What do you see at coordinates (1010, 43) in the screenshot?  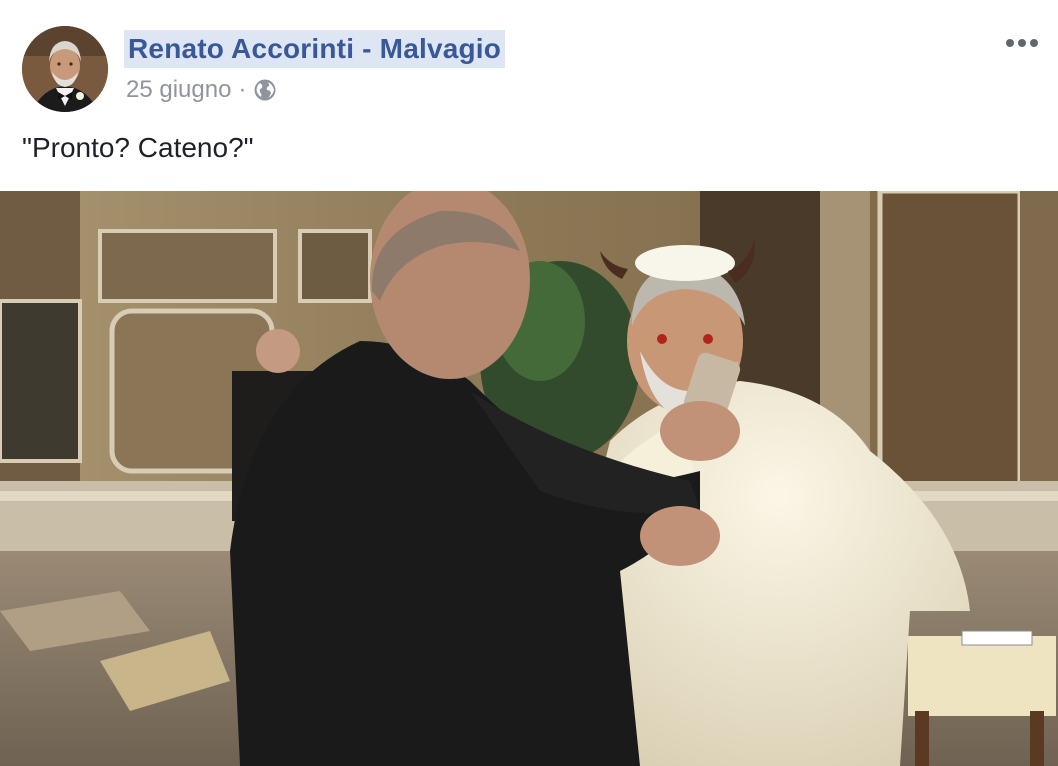 I see `more-options-icon` at bounding box center [1010, 43].